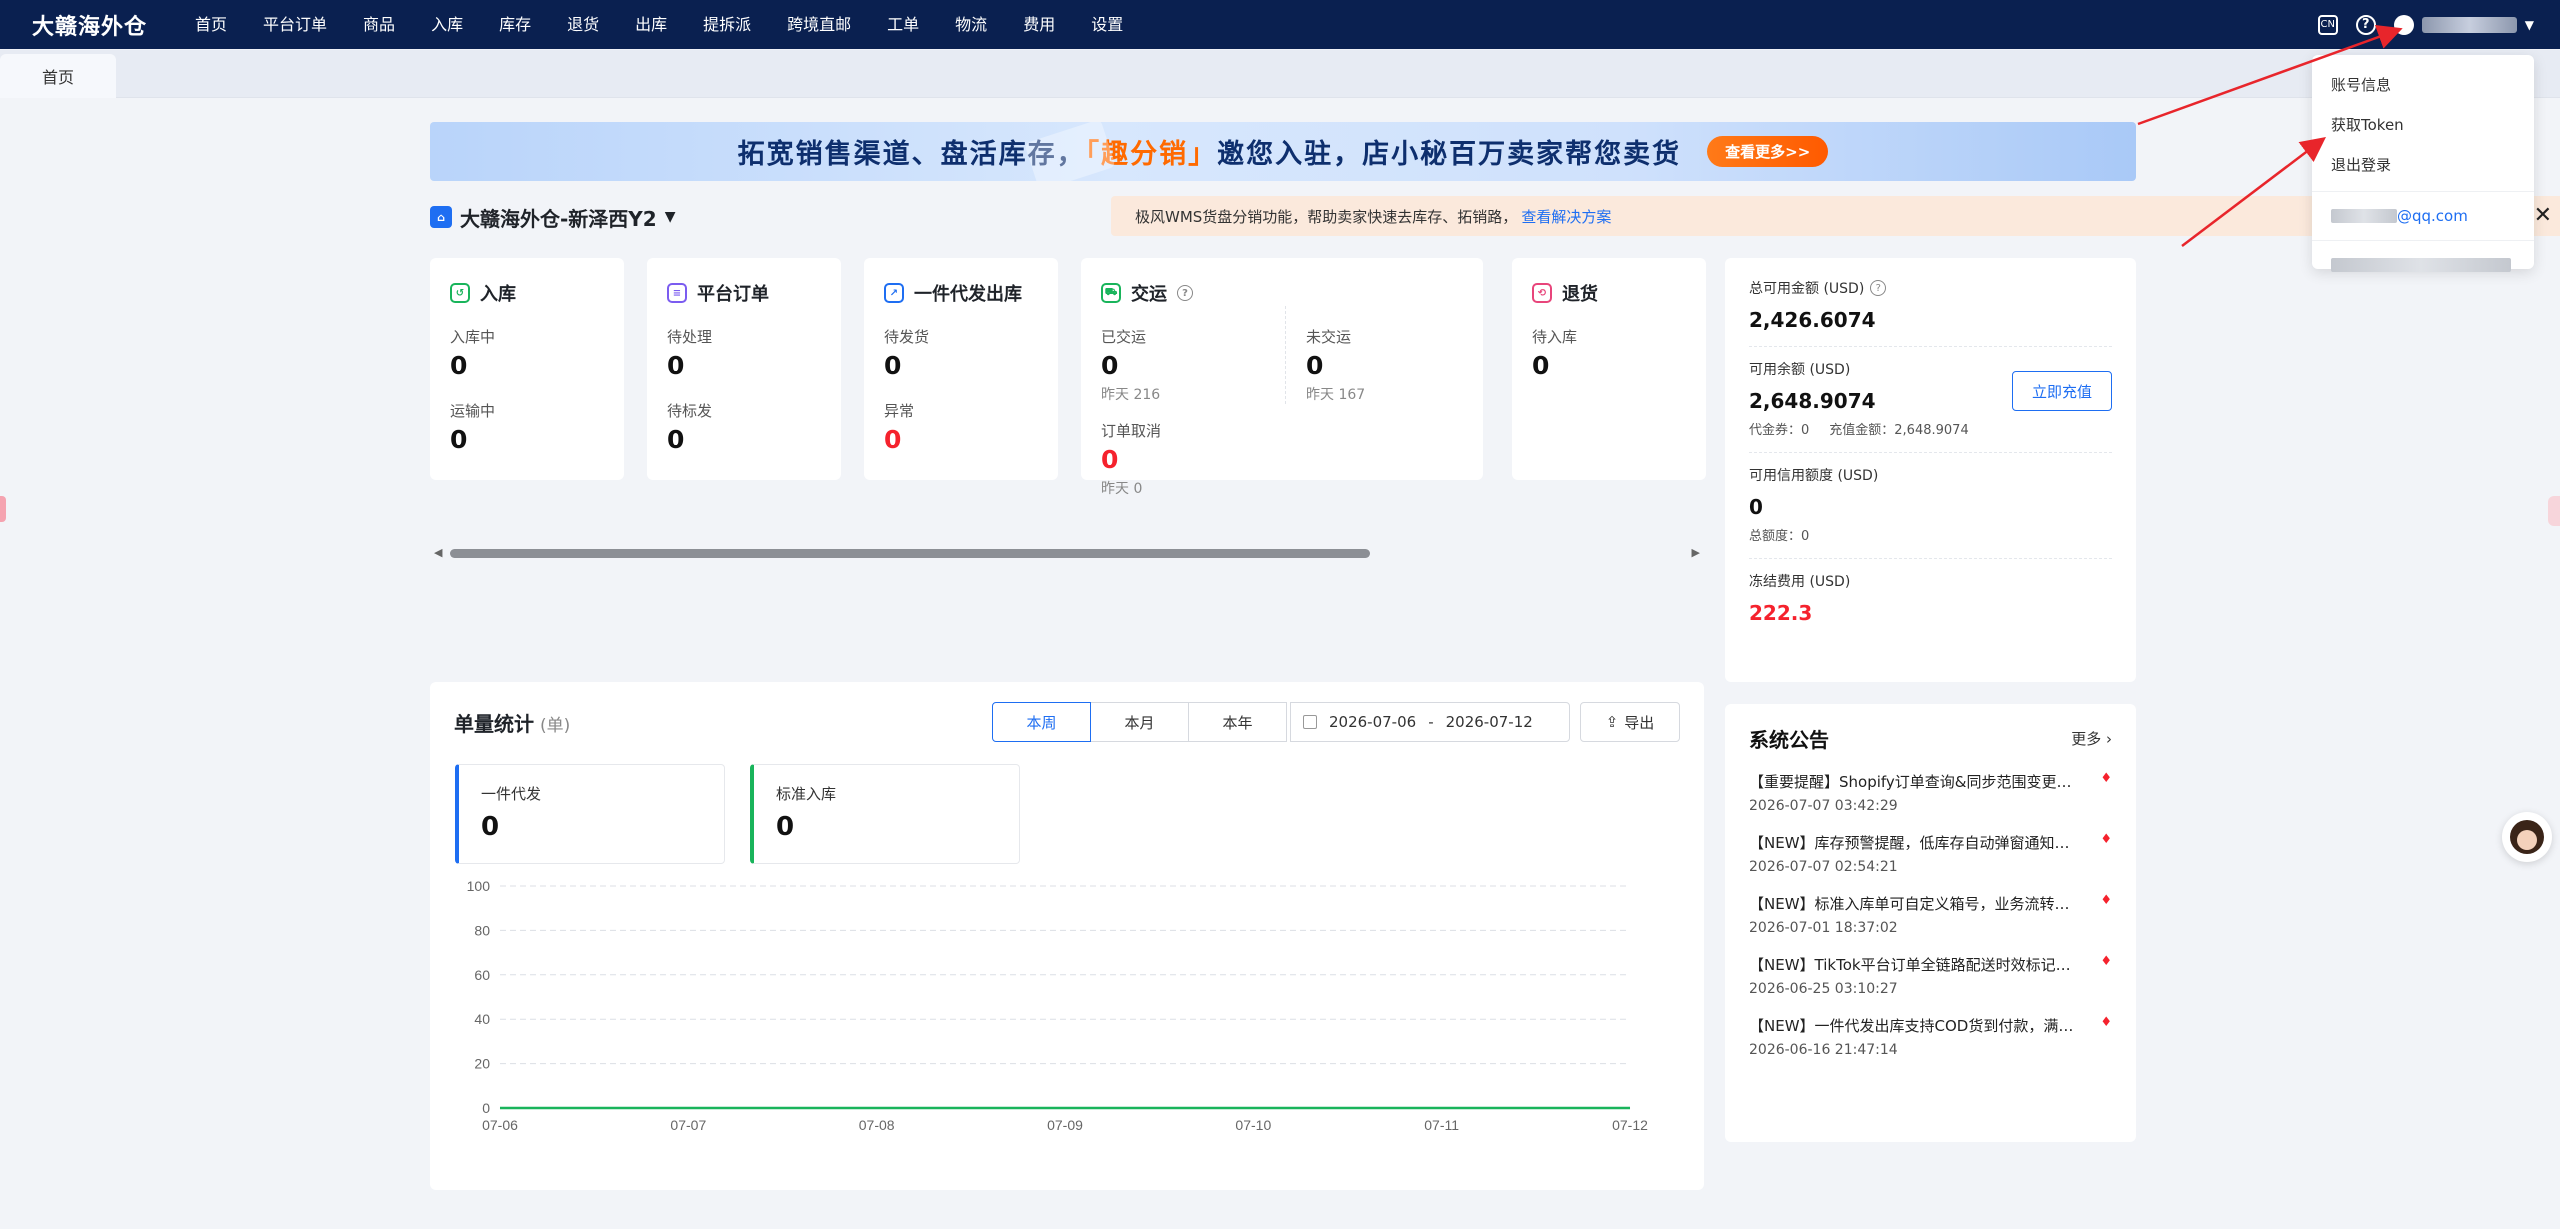 This screenshot has height=1229, width=2560. What do you see at coordinates (1310, 722) in the screenshot?
I see `calendar-icon` at bounding box center [1310, 722].